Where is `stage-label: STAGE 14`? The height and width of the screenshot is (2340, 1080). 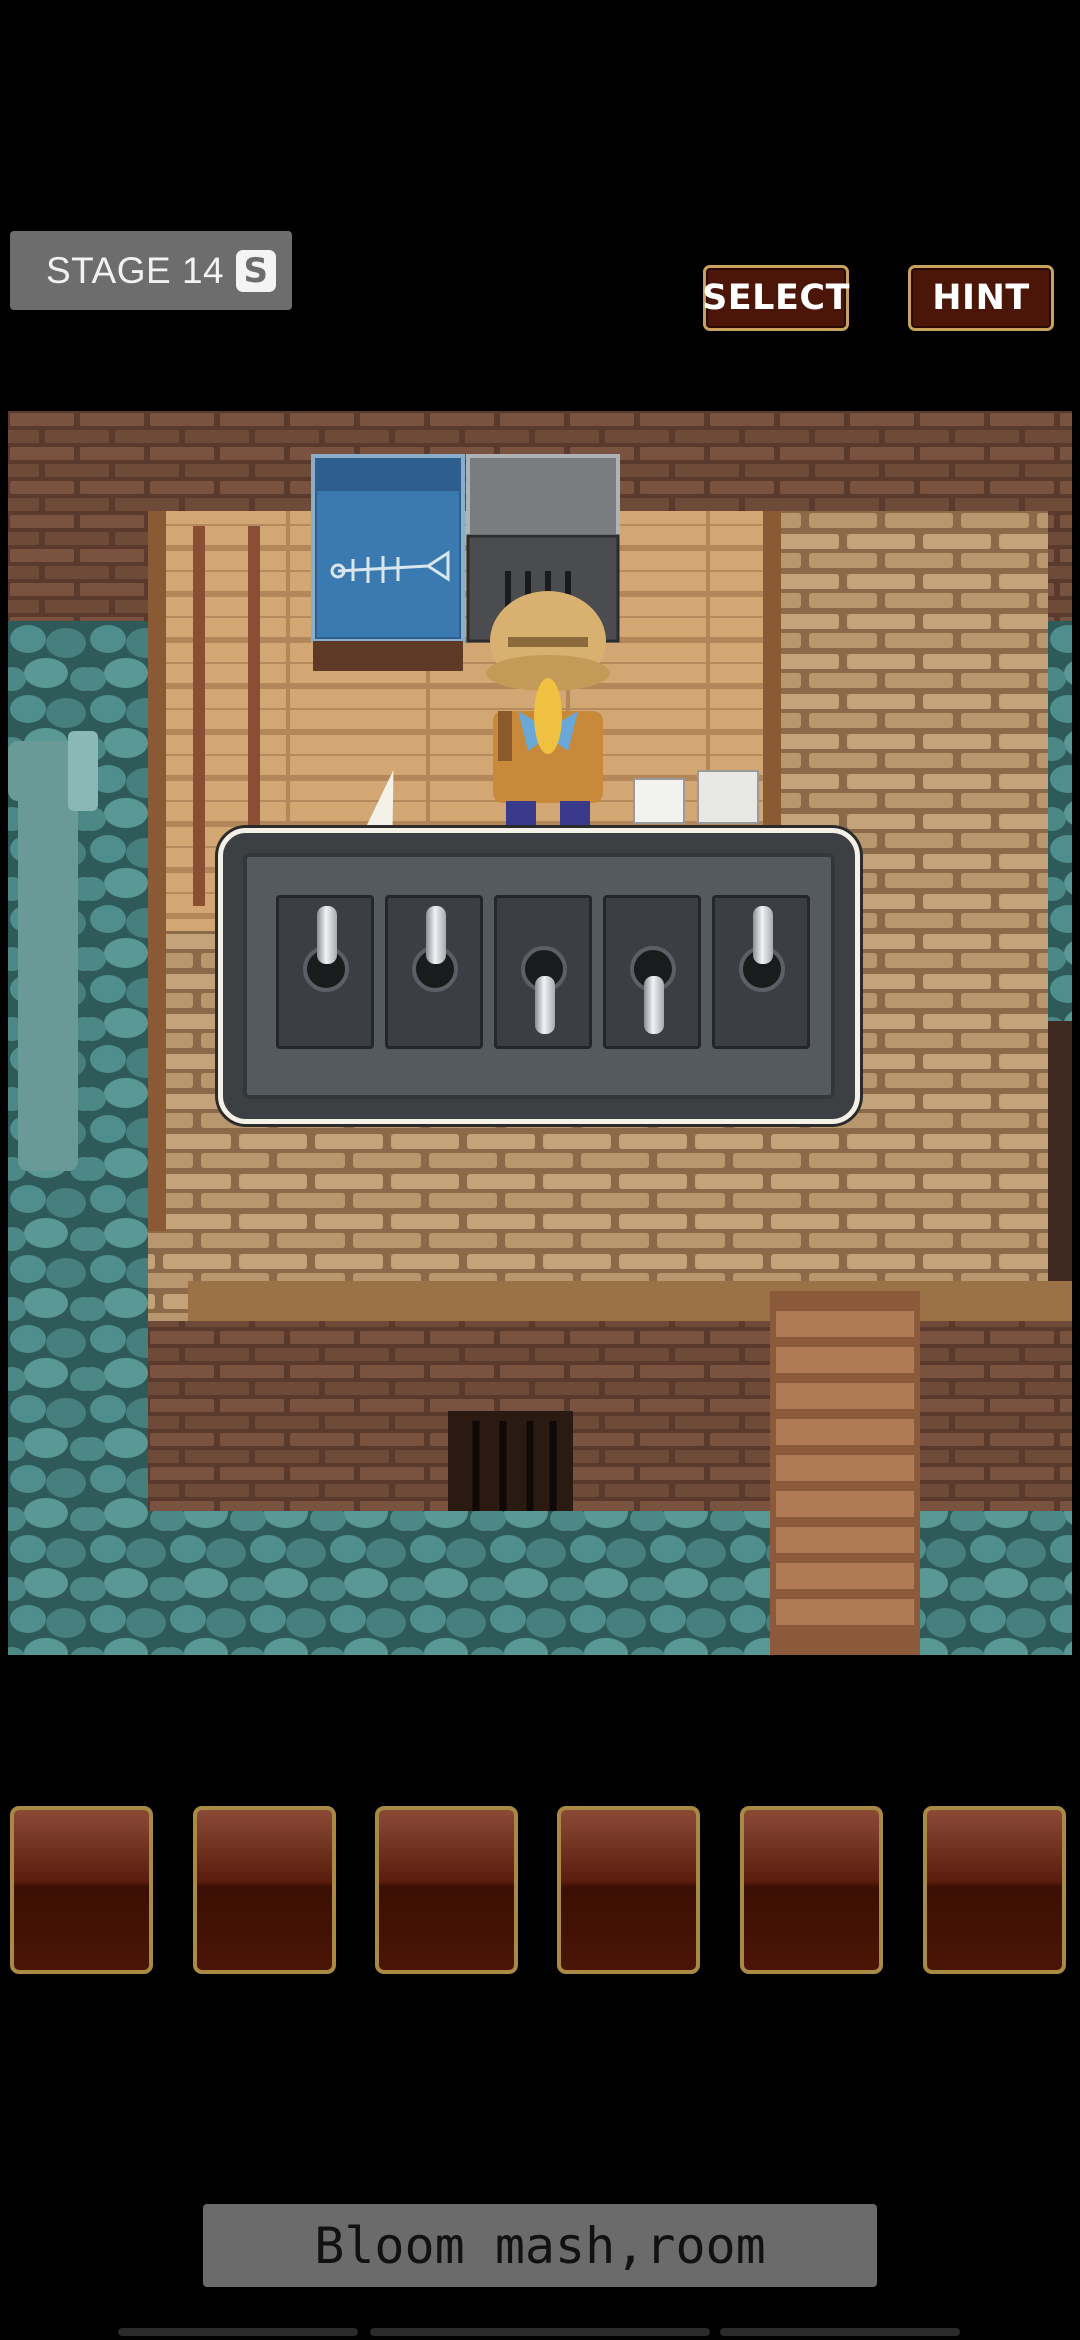
stage-label: STAGE 14 is located at coordinates (135, 270).